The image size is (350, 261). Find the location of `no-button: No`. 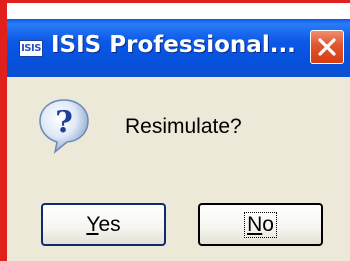

no-button: No is located at coordinates (260, 224).